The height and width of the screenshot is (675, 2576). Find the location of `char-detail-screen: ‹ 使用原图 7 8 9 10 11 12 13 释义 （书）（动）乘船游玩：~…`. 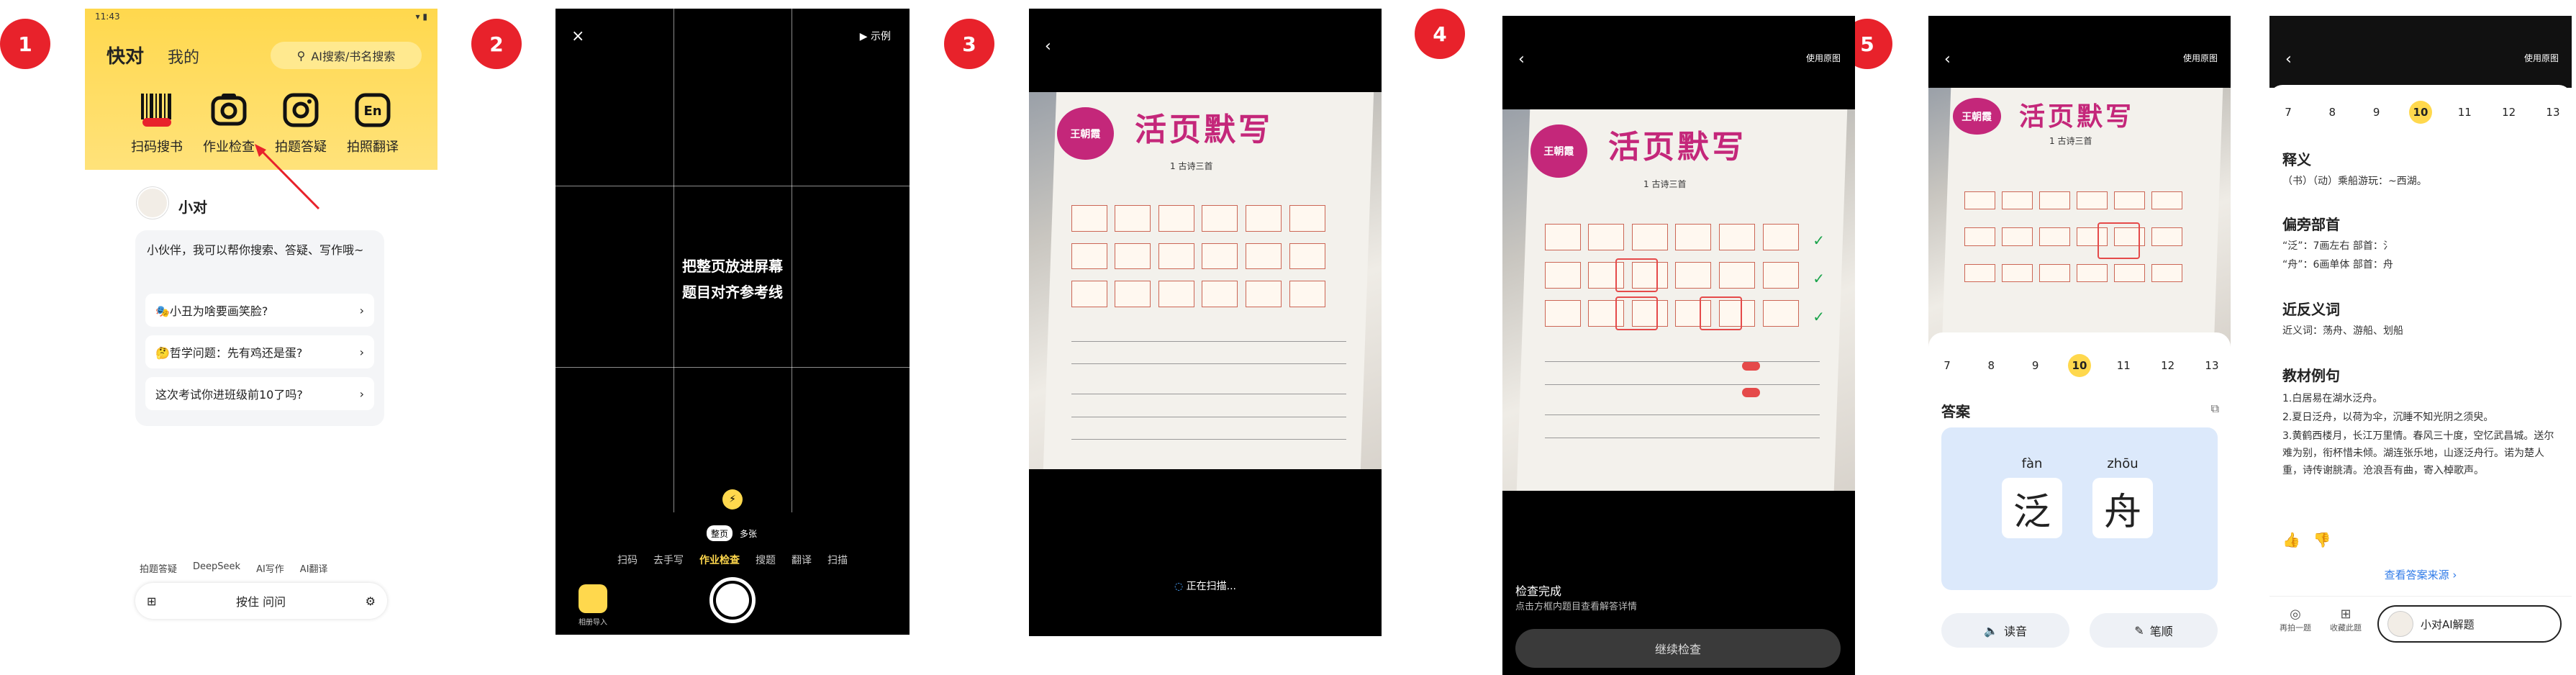

char-detail-screen: ‹ 使用原图 7 8 9 10 11 12 13 释义 （书）（动）乘船游玩：~… is located at coordinates (2420, 338).